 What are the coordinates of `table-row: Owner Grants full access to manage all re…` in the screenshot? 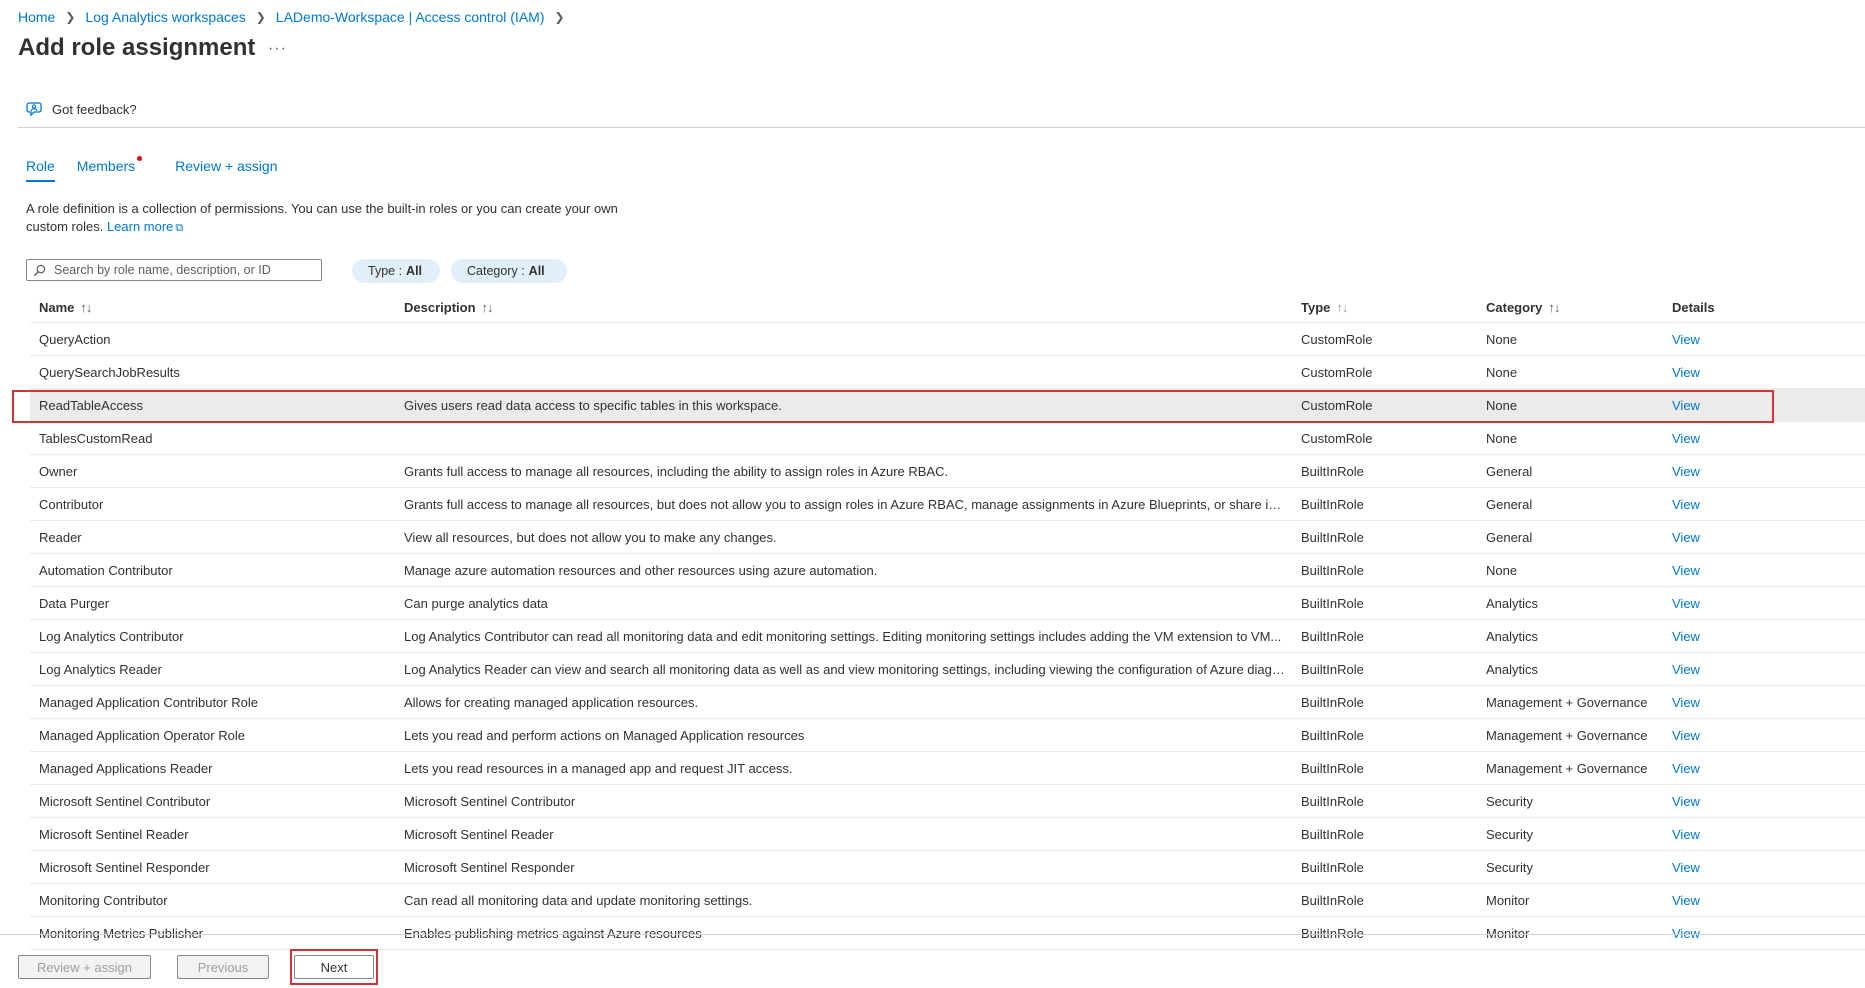 It's located at (947, 471).